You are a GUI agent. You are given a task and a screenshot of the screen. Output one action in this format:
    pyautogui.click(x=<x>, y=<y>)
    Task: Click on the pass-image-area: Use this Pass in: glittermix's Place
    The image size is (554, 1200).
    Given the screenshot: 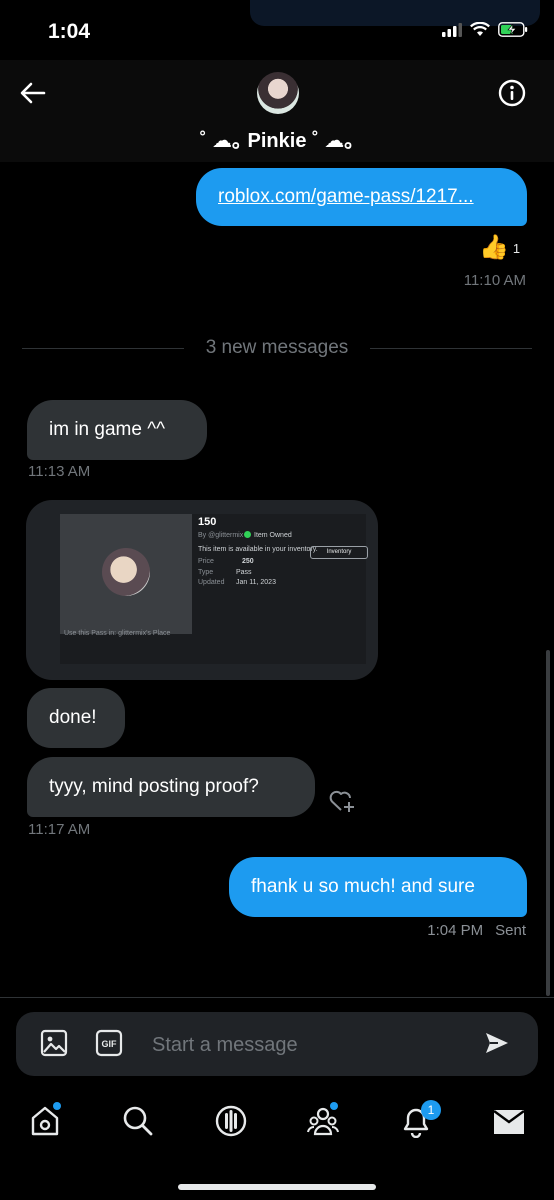 What is the action you would take?
    pyautogui.click(x=126, y=575)
    